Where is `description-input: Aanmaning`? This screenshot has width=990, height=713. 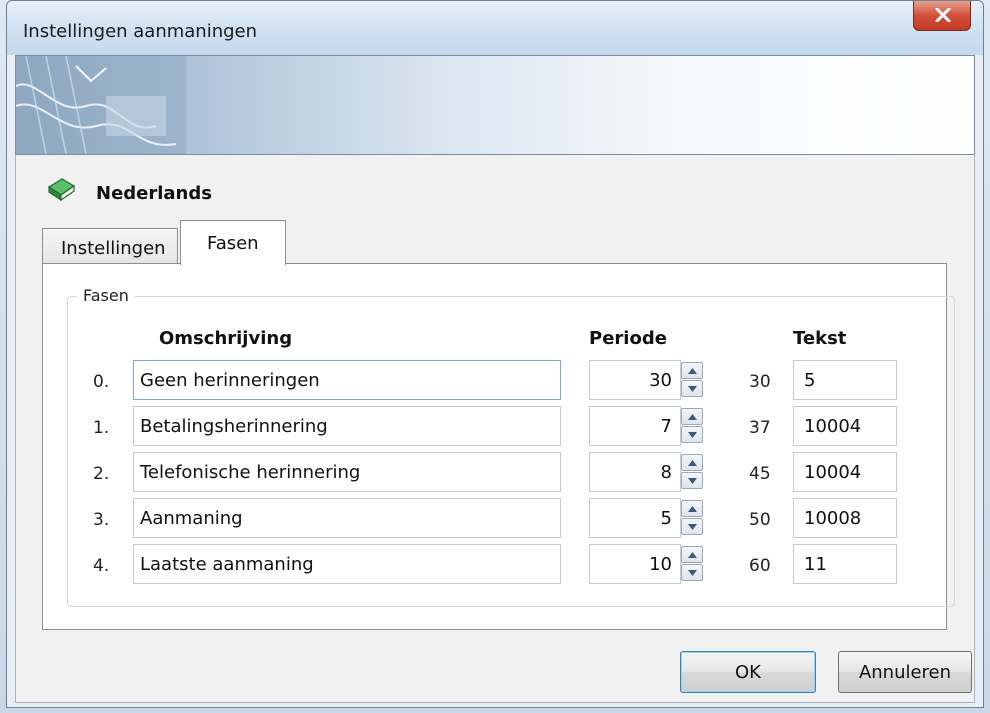 description-input: Aanmaning is located at coordinates (347, 518).